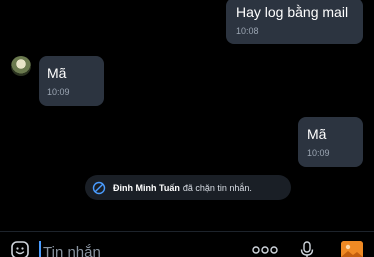 Image resolution: width=374 pixels, height=257 pixels. Describe the element at coordinates (247, 31) in the screenshot. I see `message-time: 10:08` at that location.